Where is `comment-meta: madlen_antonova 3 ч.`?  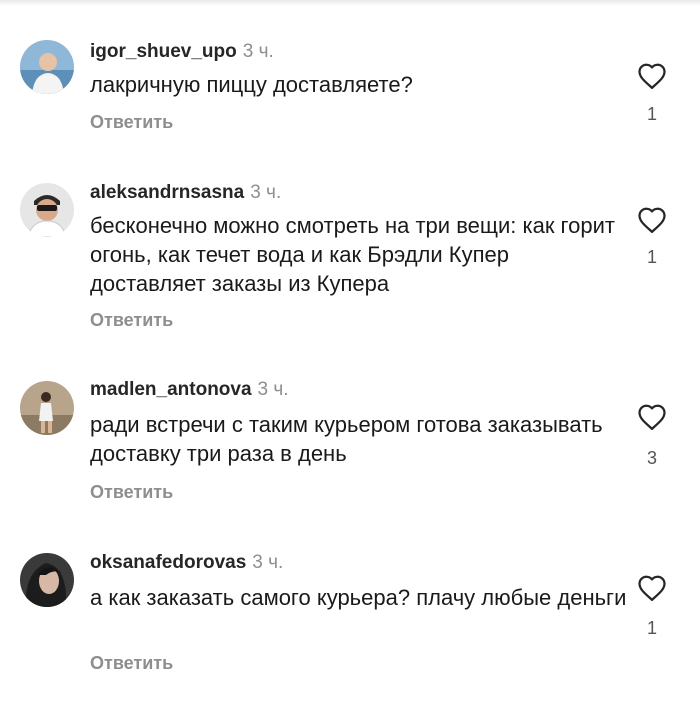
comment-meta: madlen_antonova 3 ч. is located at coordinates (189, 390).